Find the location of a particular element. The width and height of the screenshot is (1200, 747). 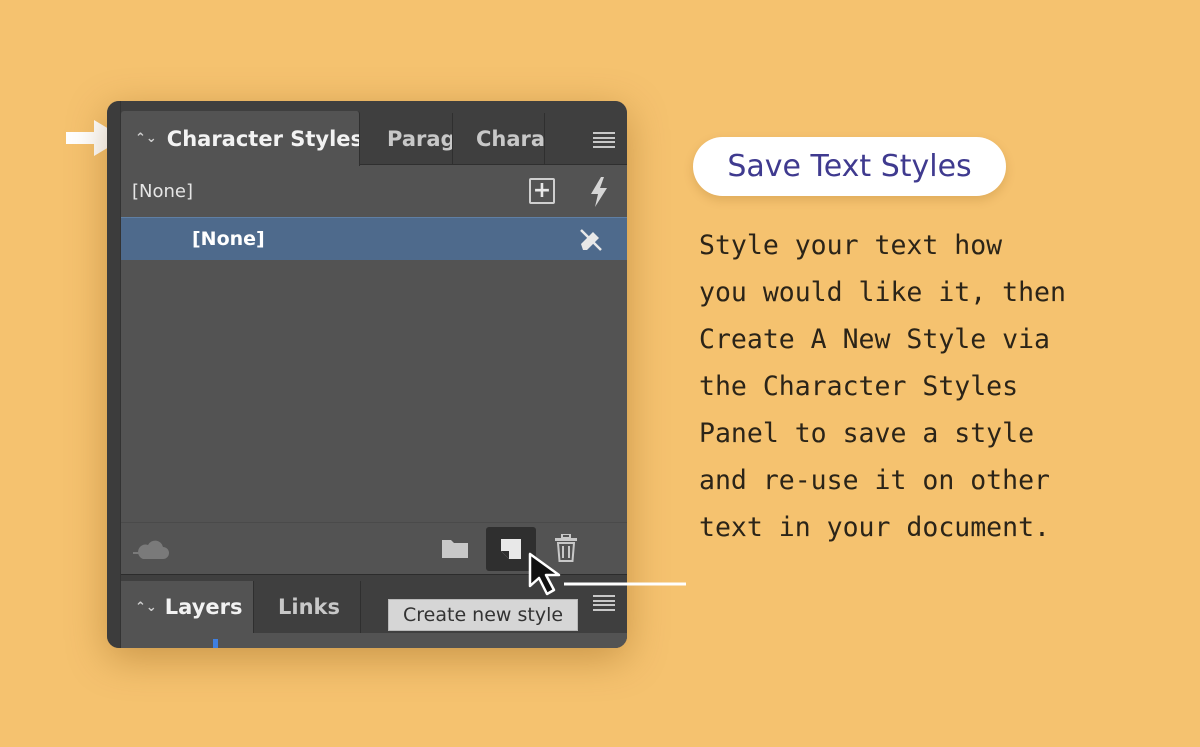

tab-links: Links is located at coordinates (308, 607).